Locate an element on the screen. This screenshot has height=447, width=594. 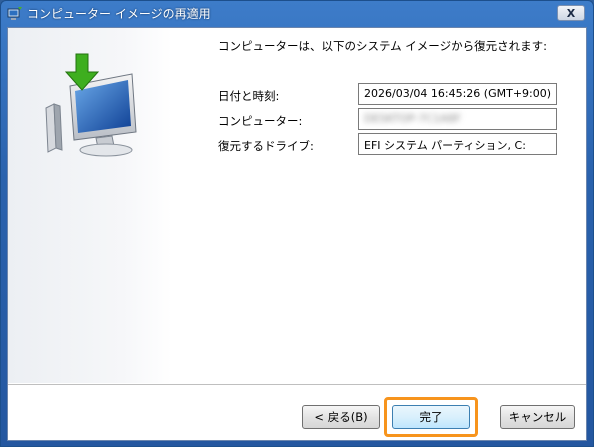
computer-value: DESKTOP-7C1A8F is located at coordinates (457, 119).